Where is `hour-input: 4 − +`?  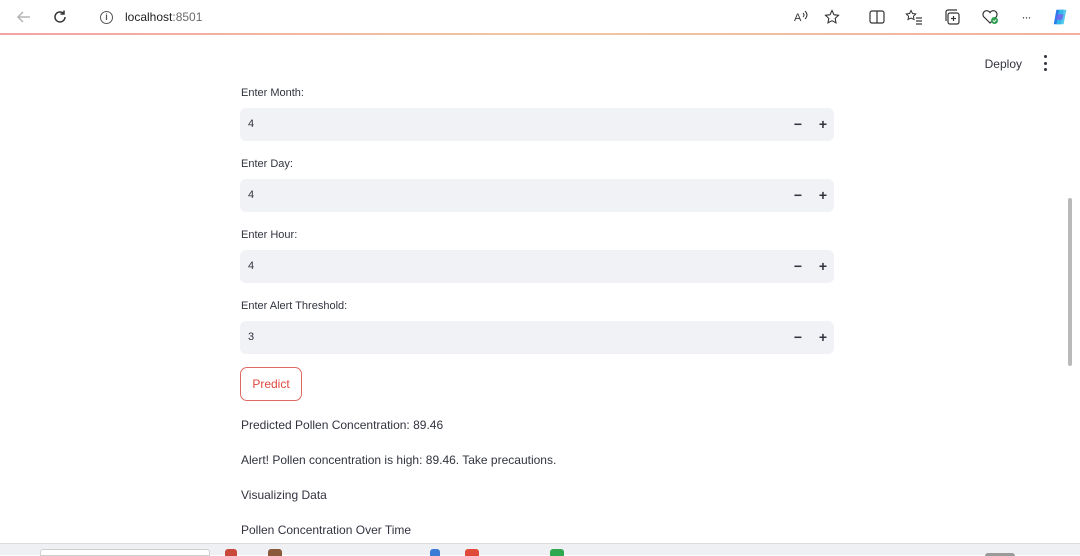
hour-input: 4 − + is located at coordinates (537, 266).